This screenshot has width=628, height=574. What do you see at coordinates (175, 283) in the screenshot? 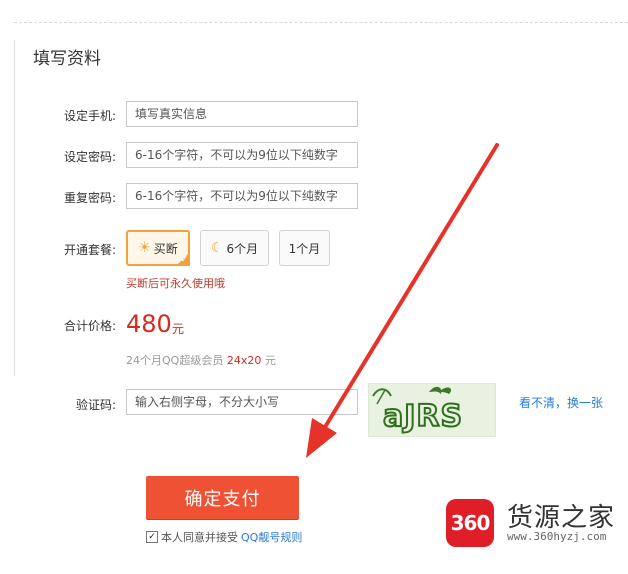
I see `package-hint: 买断后可永久使用哦` at bounding box center [175, 283].